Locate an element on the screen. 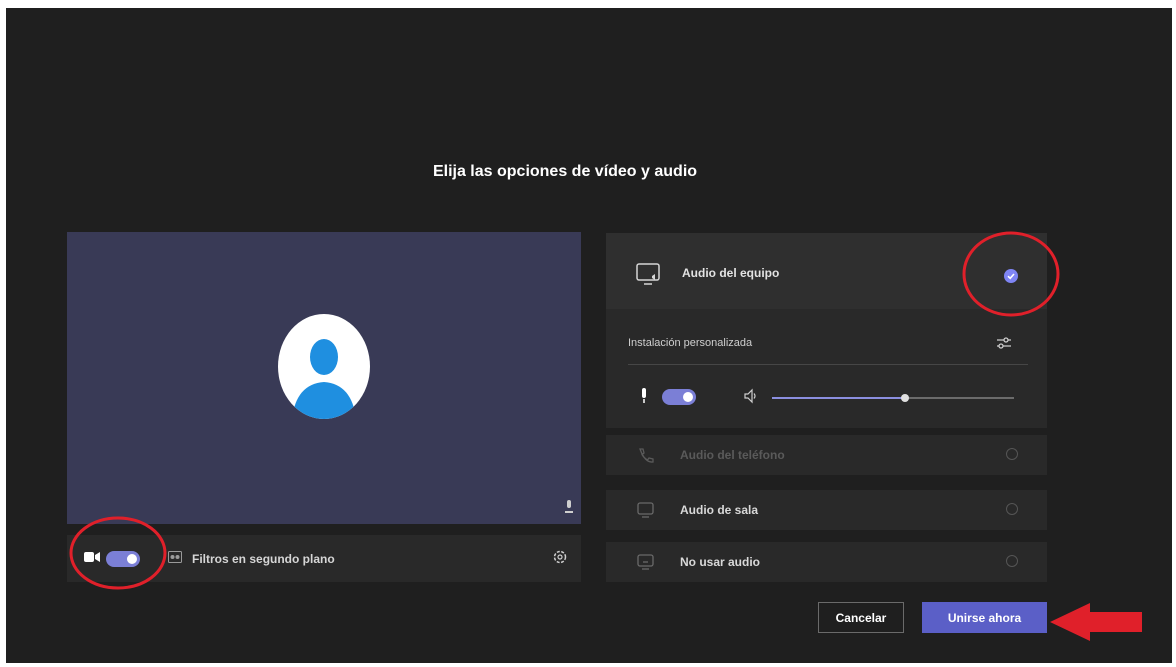 Image resolution: width=1176 pixels, height=667 pixels. room-audio-label: Audio de sala is located at coordinates (719, 510).